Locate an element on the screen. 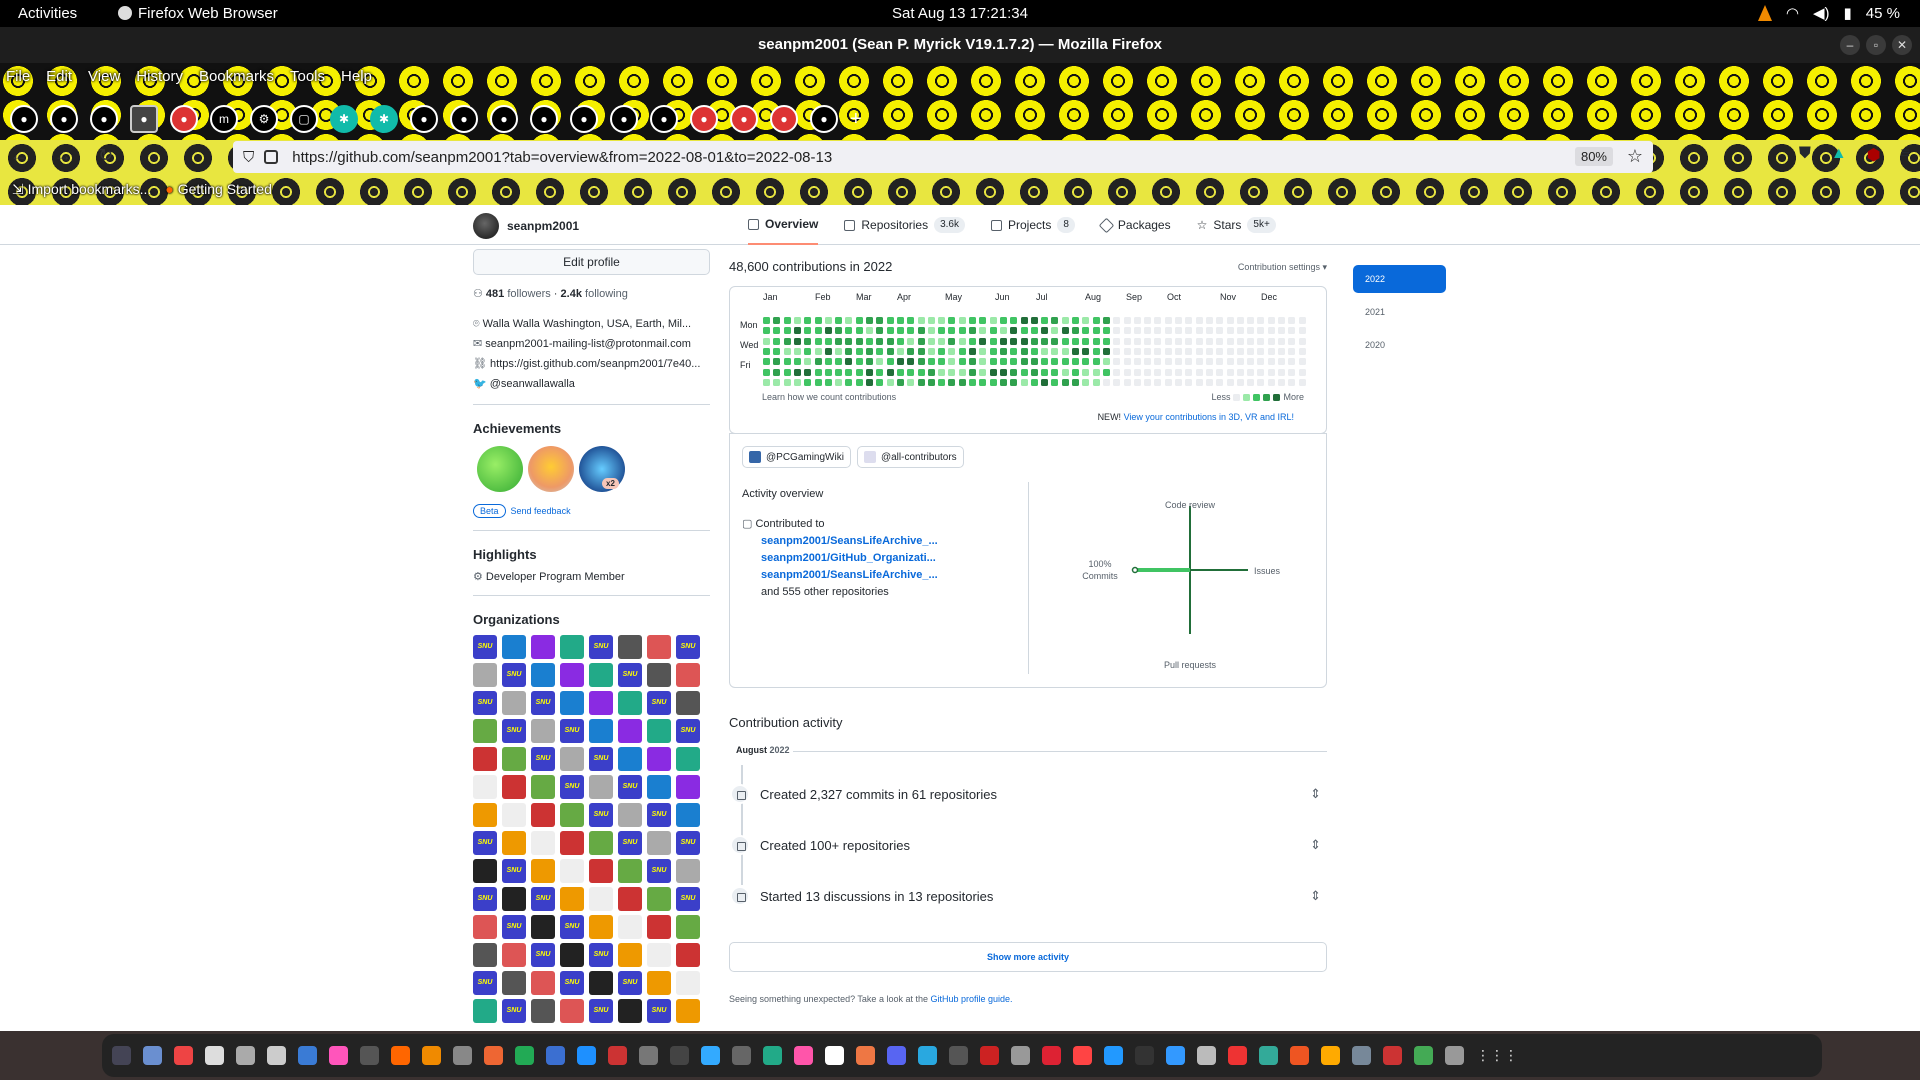  tab-blue: ✱ is located at coordinates (344, 119).